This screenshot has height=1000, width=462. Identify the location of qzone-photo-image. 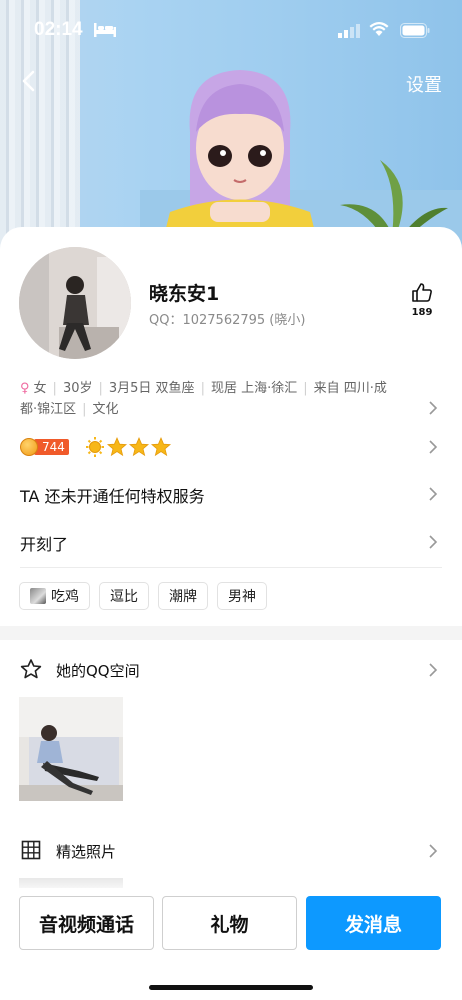
(71, 749).